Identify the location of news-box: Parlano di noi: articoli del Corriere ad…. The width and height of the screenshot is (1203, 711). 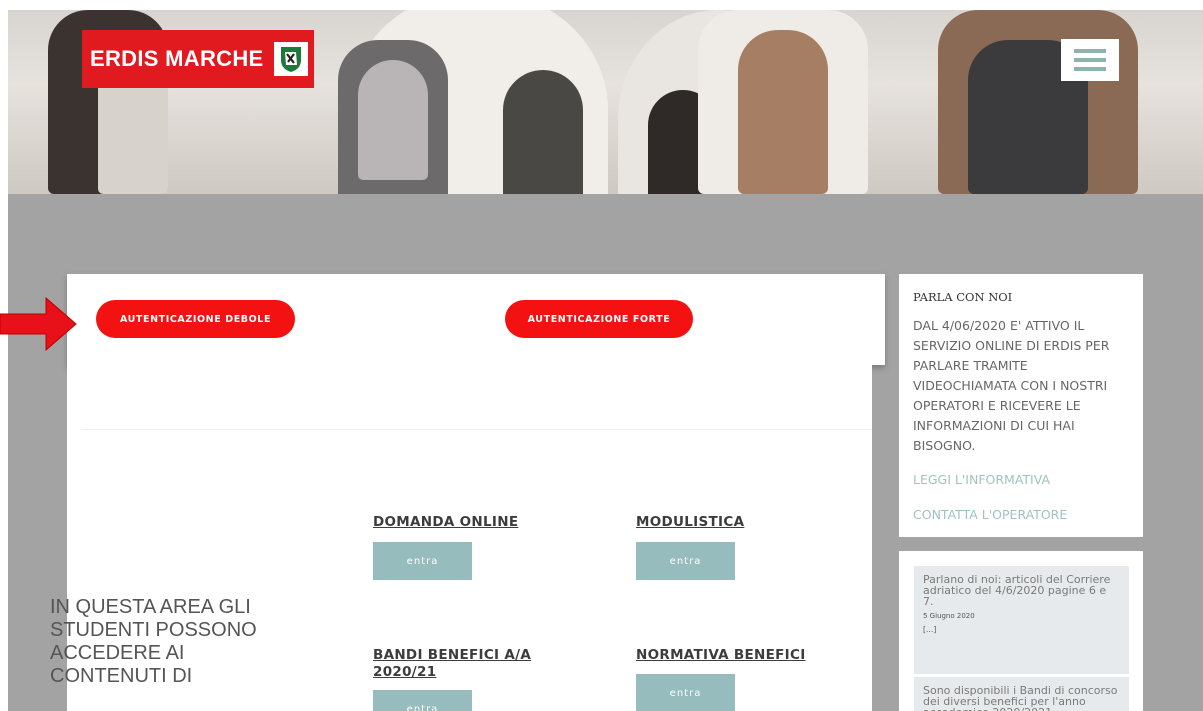
(1021, 631).